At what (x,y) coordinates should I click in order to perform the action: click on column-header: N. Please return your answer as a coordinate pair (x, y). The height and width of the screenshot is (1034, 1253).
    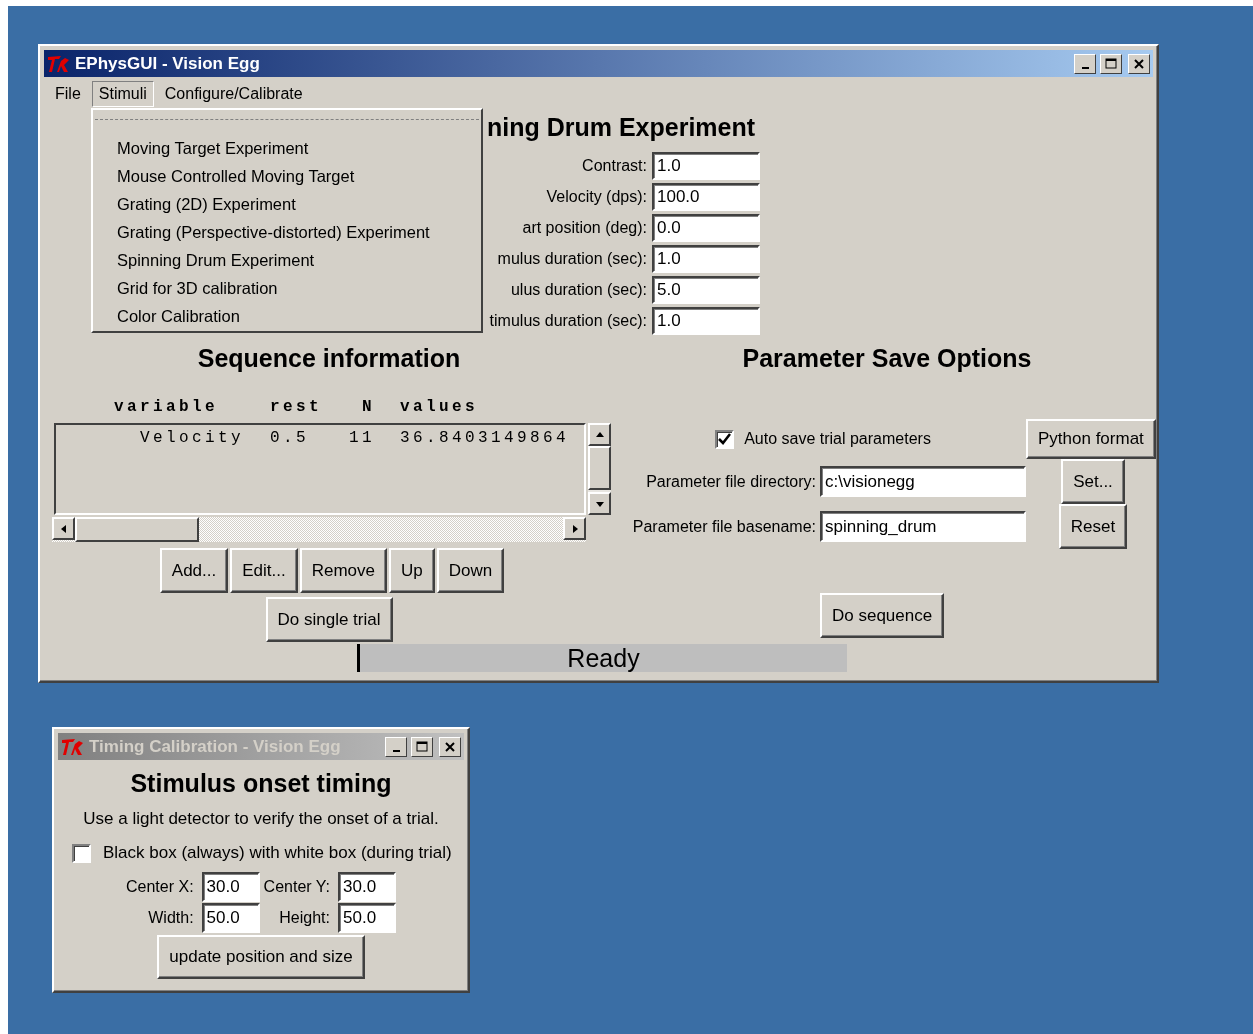
    Looking at the image, I should click on (368, 407).